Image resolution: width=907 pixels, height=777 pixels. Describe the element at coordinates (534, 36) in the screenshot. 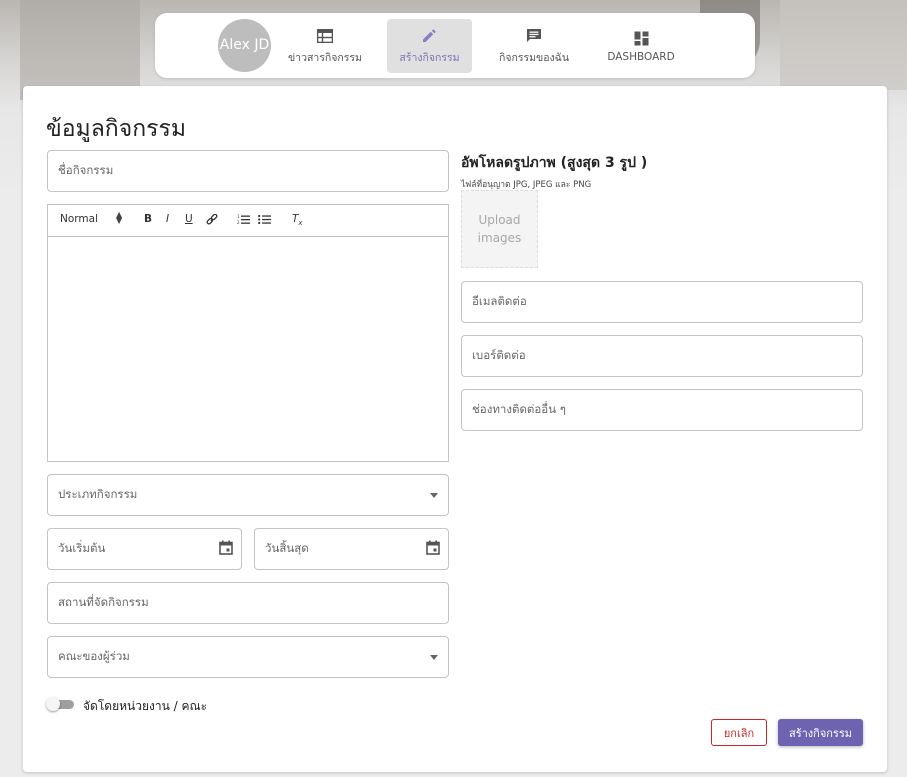

I see `chat-icon` at that location.